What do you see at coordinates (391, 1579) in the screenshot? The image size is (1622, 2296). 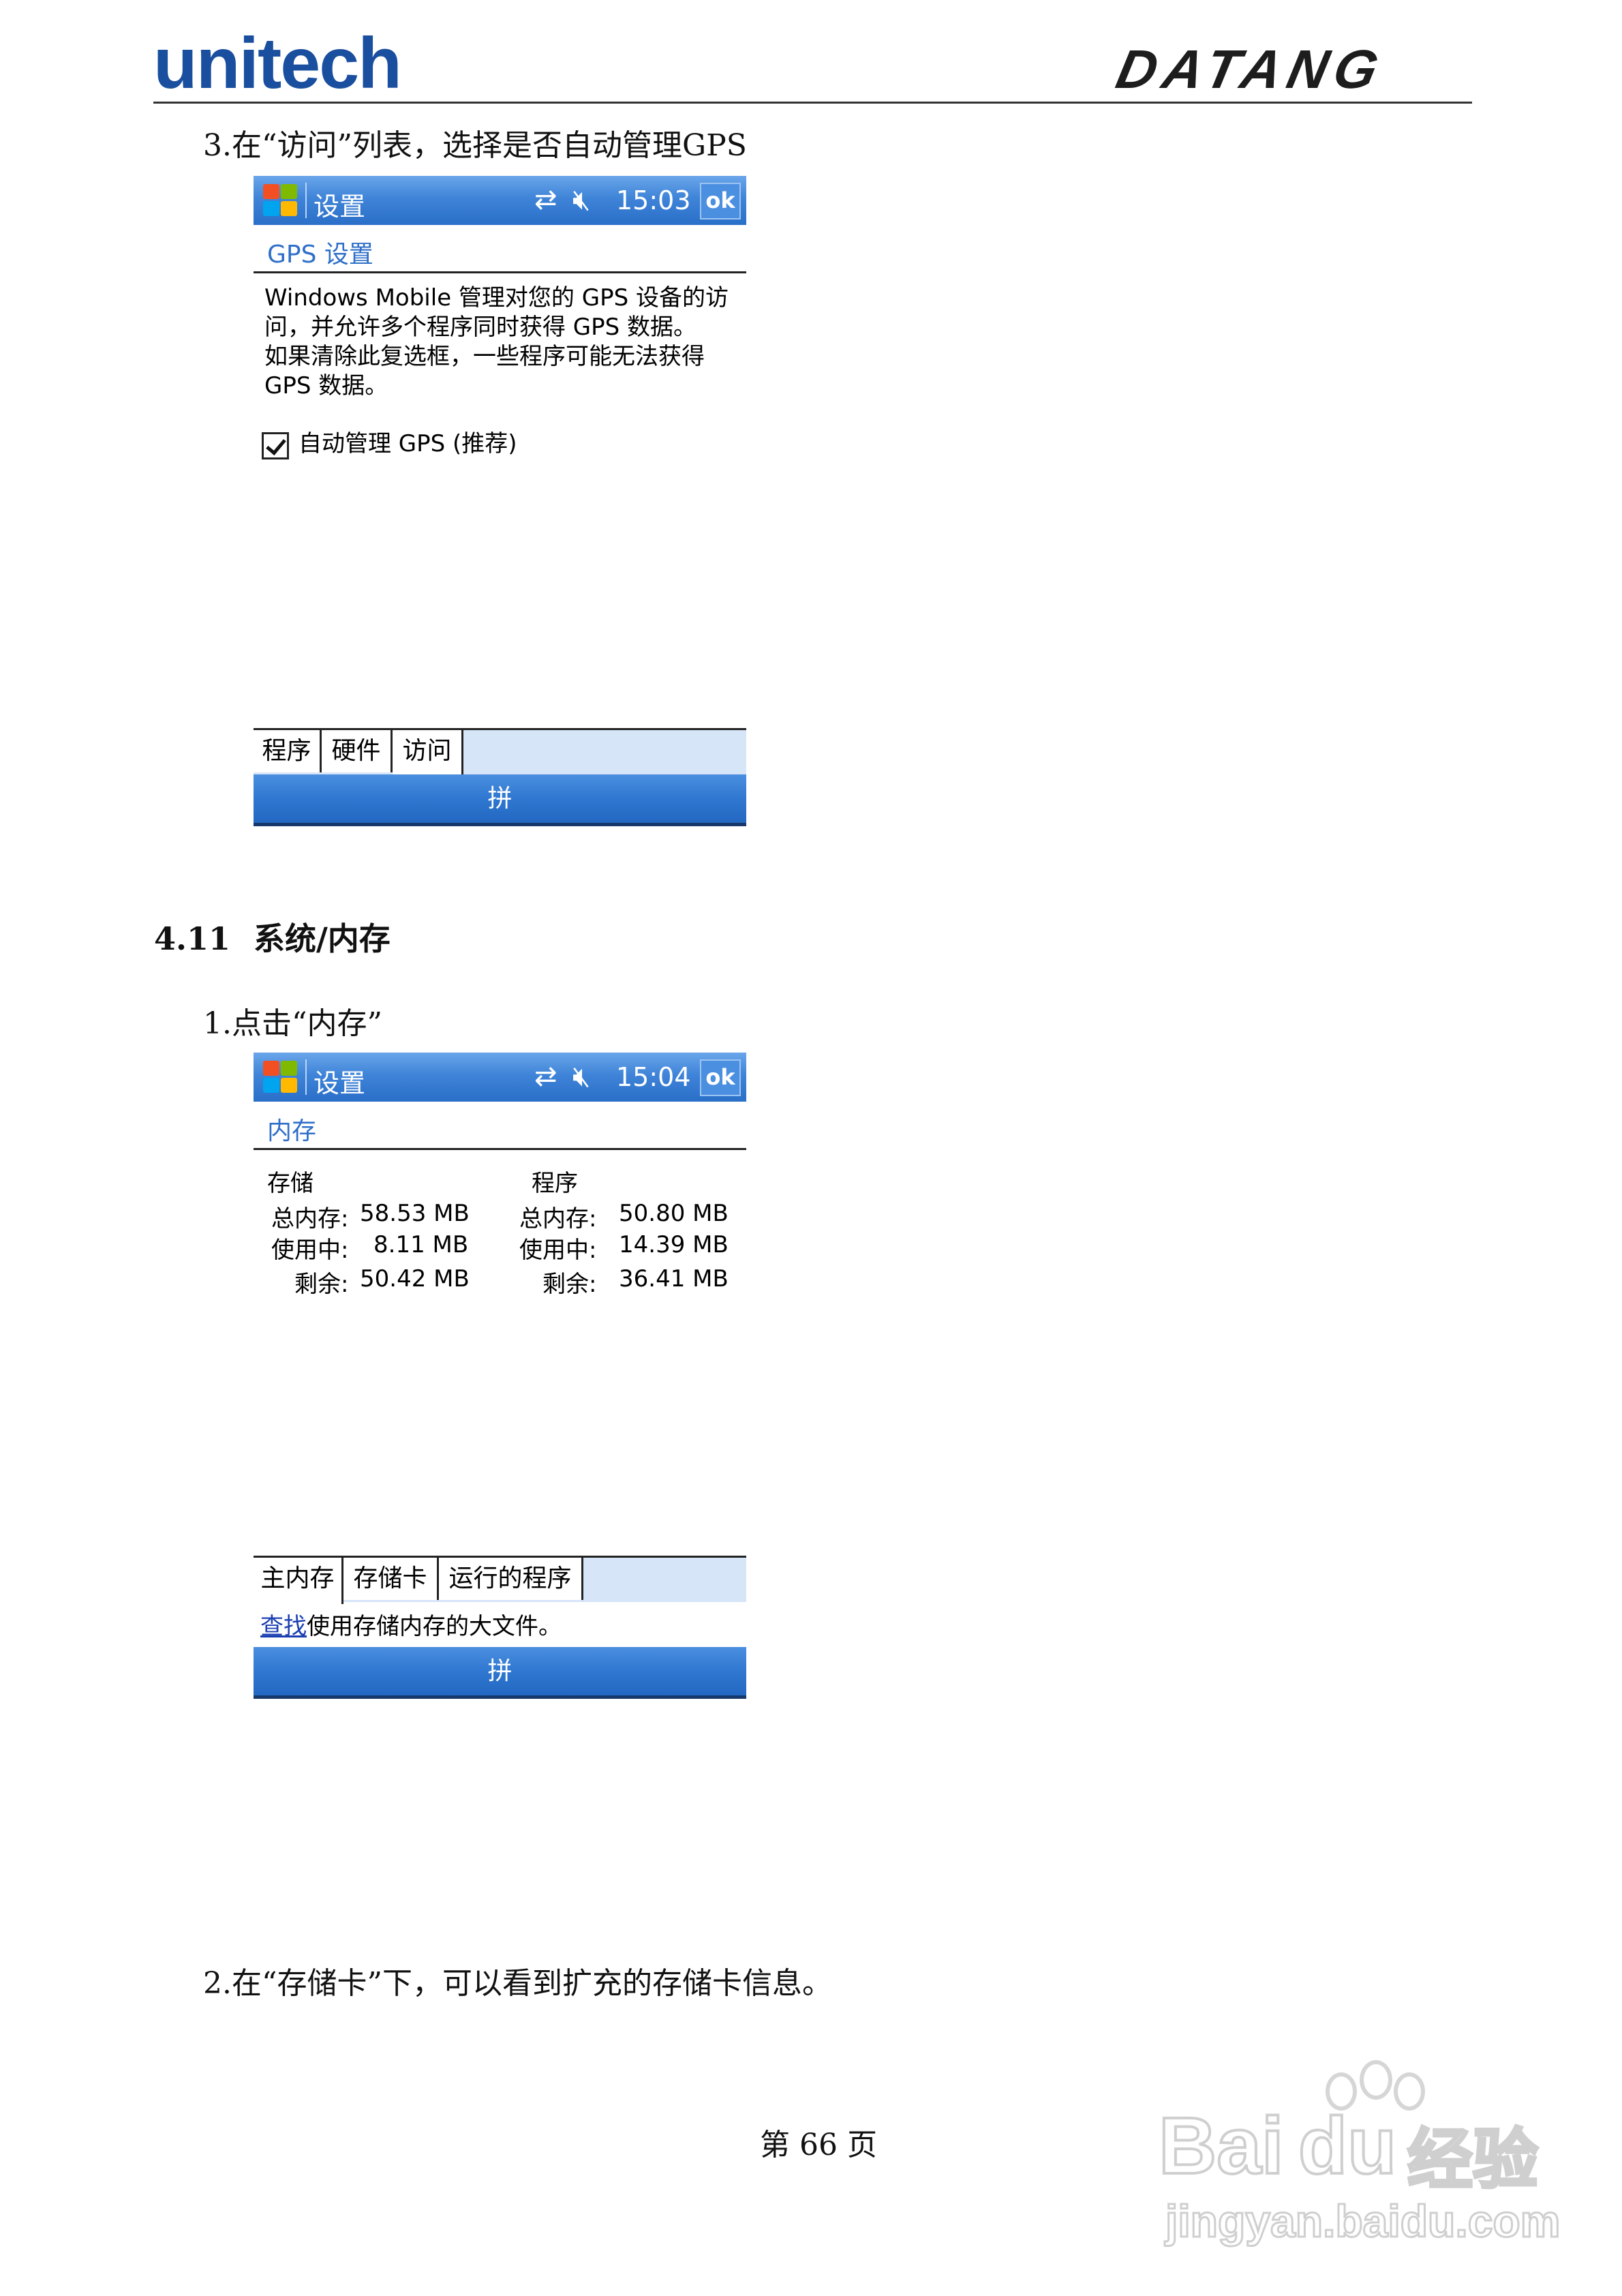 I see `tab-storage-card: 存储卡` at bounding box center [391, 1579].